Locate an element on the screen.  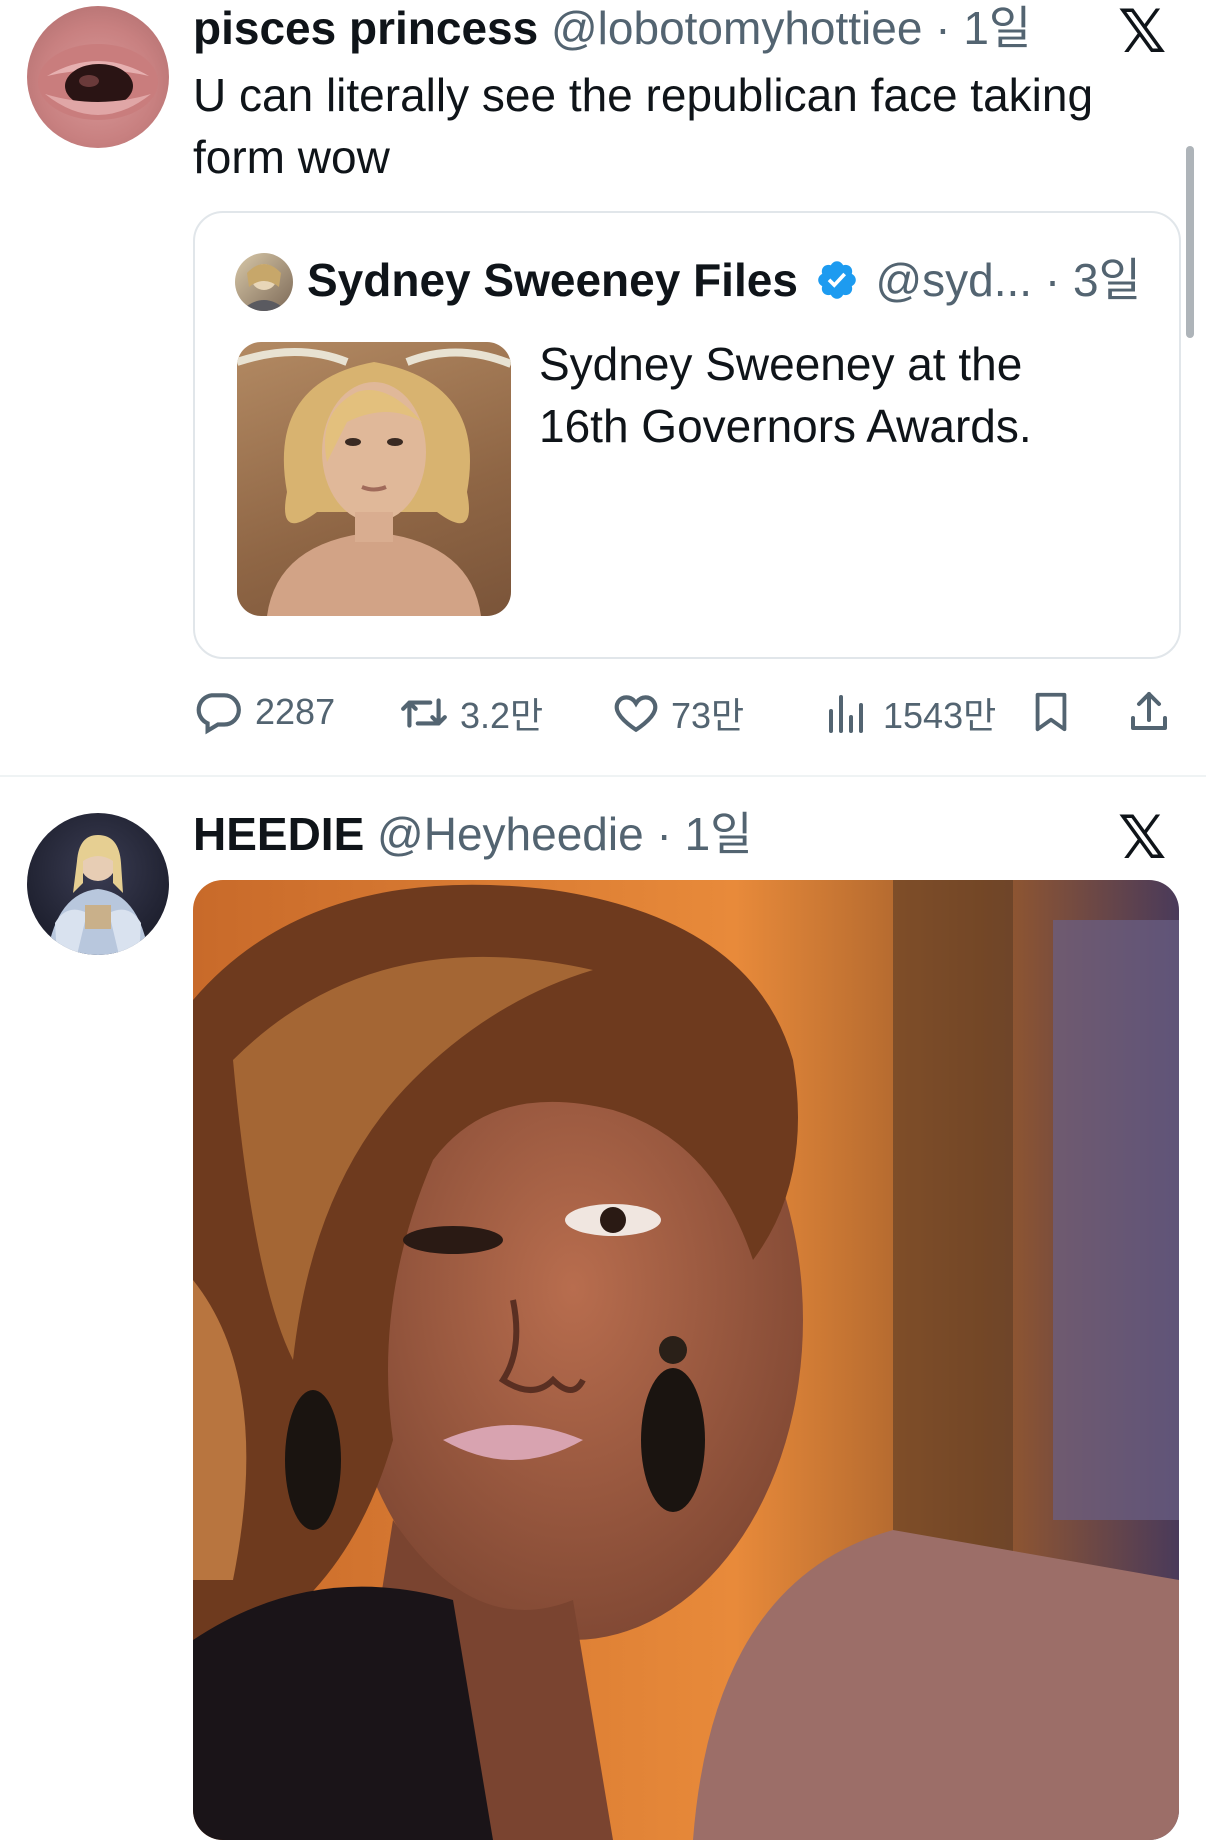
share-icon is located at coordinates (1149, 711).